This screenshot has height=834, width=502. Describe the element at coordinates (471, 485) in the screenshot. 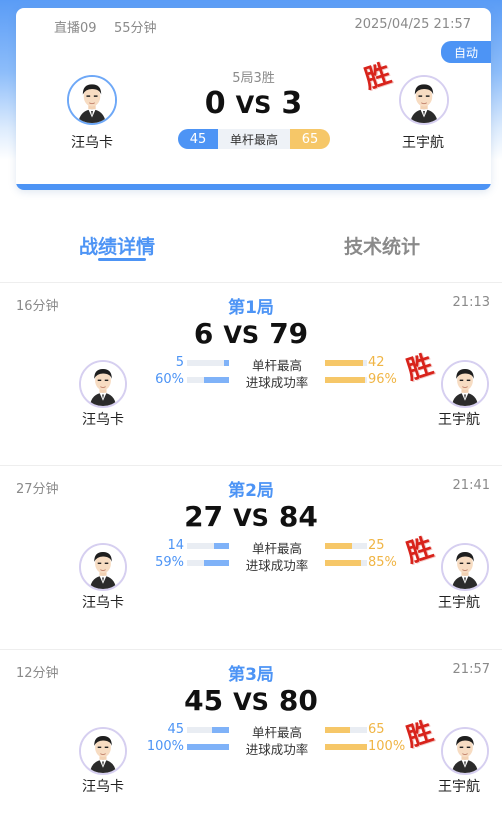

I see `game-time: 21:41` at that location.